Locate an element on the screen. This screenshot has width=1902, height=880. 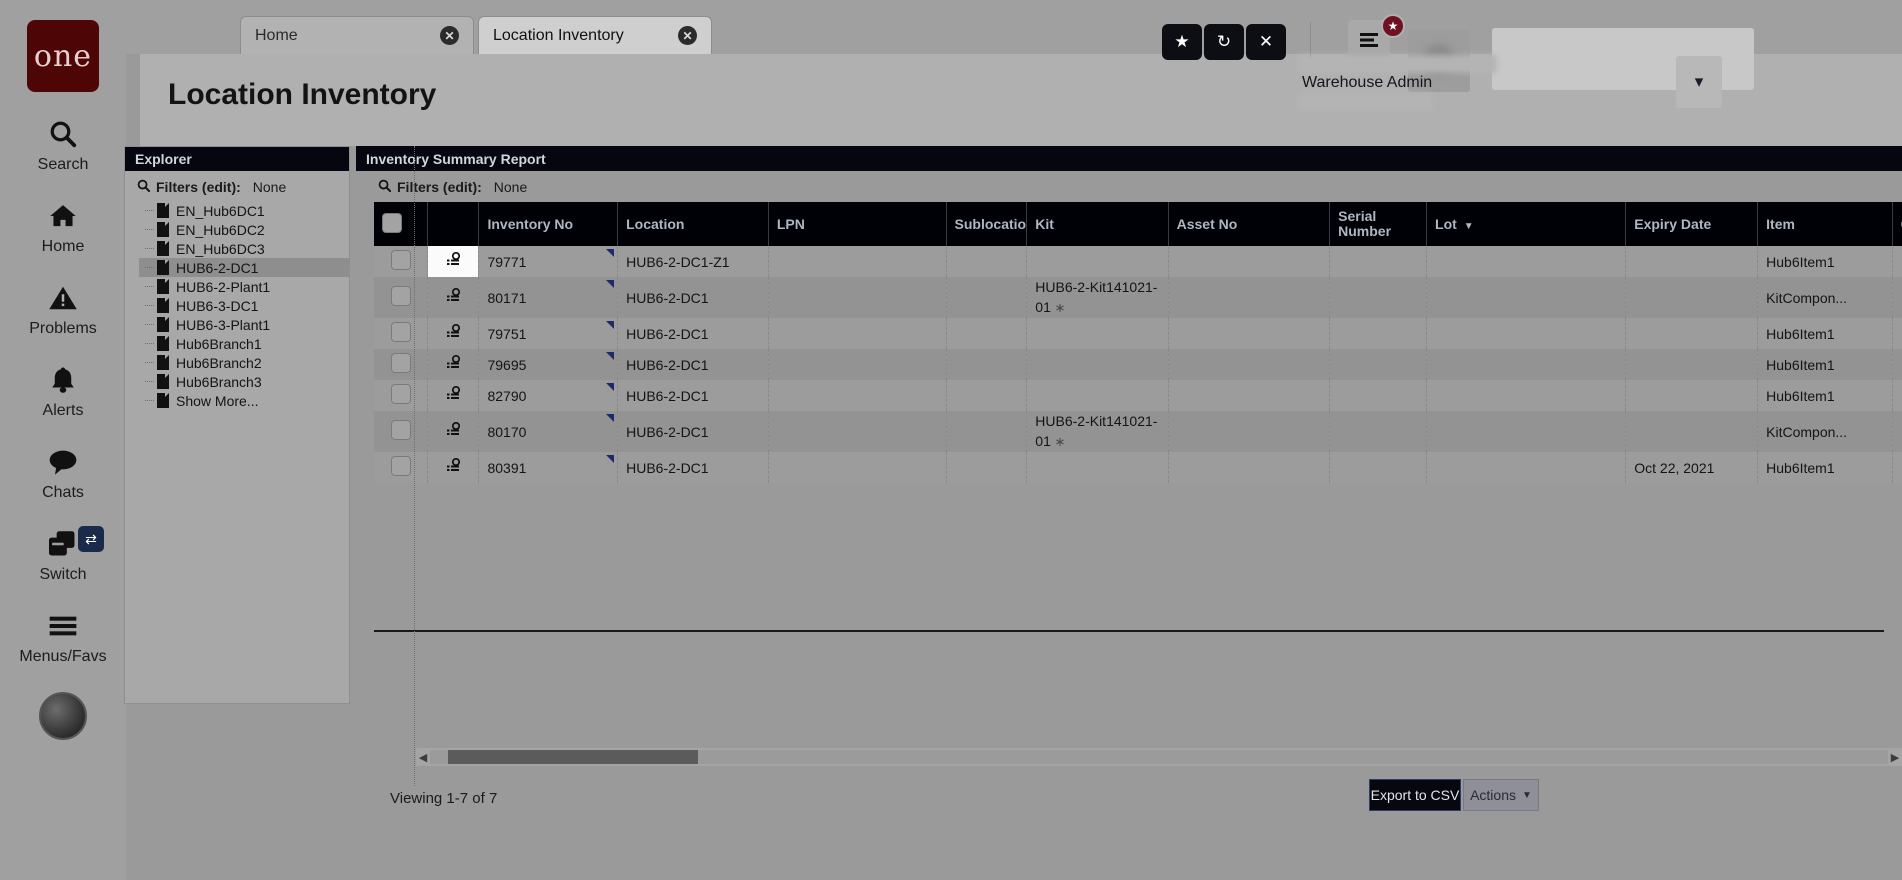
scrollbar-track is located at coordinates (1159, 757).